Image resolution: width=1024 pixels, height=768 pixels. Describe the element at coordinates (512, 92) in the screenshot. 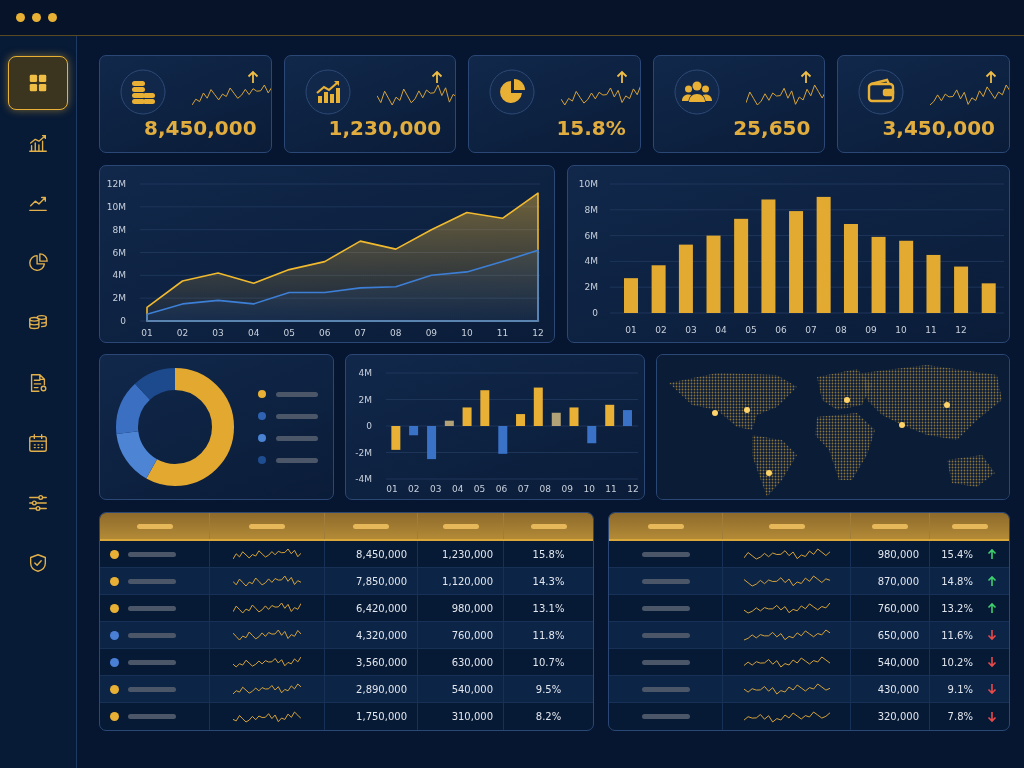

I see `pie-chart-icon` at that location.